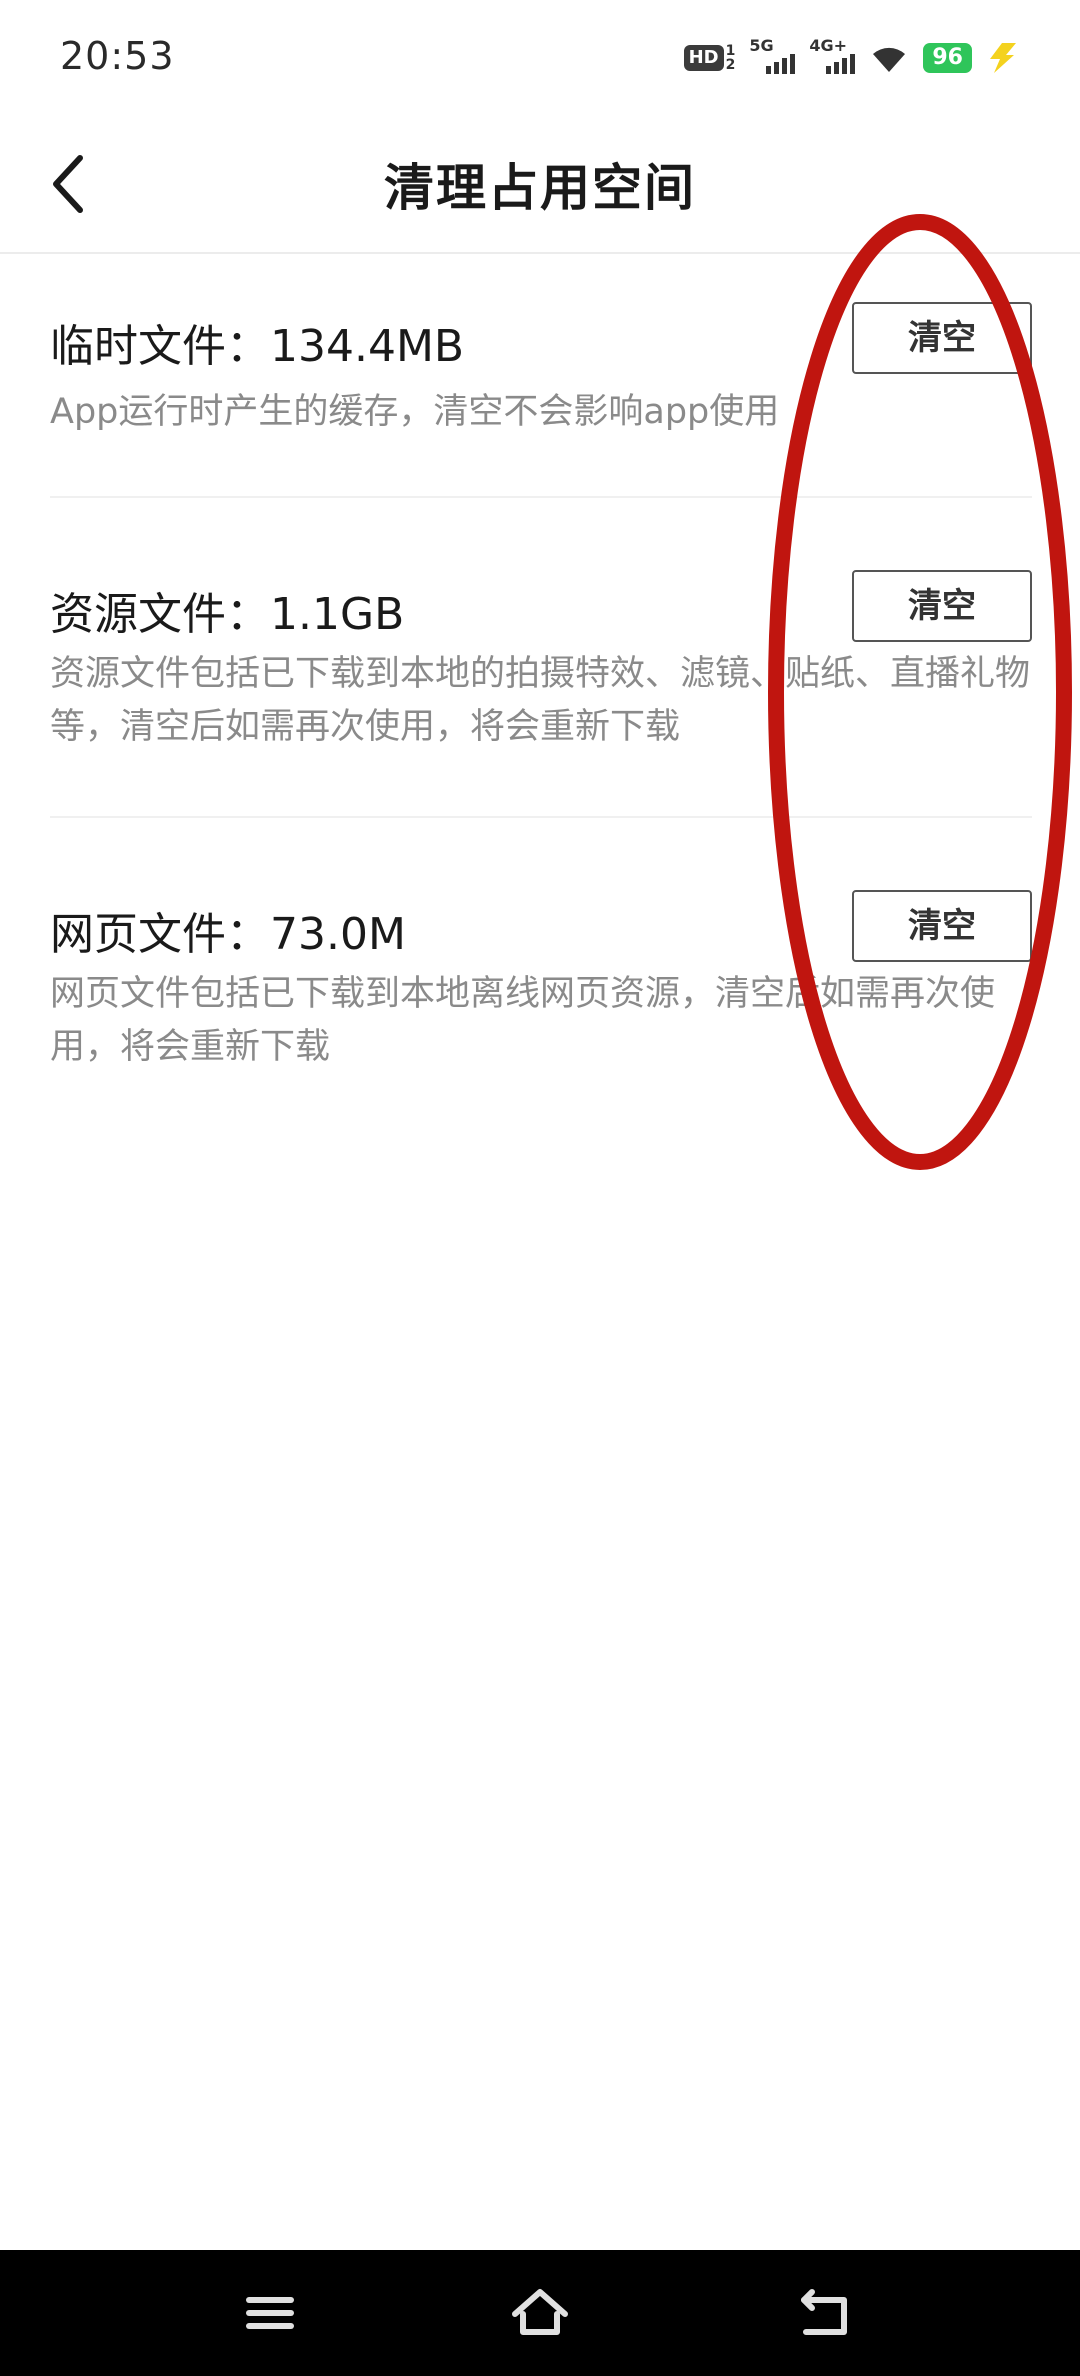  What do you see at coordinates (947, 58) in the screenshot?
I see `battery-indicator: 96` at bounding box center [947, 58].